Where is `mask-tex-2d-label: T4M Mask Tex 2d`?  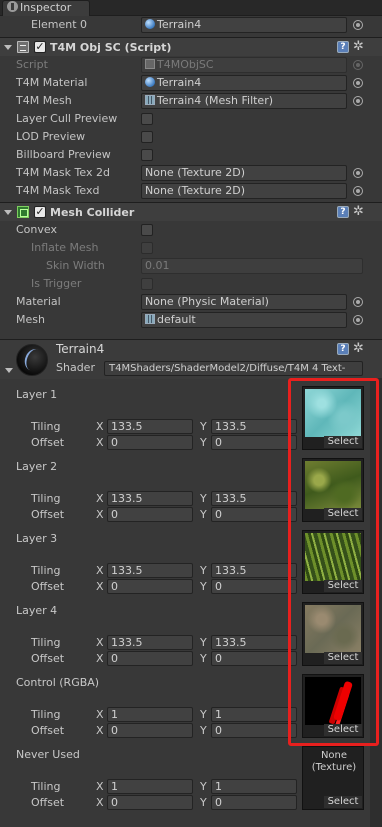
mask-tex-2d-label: T4M Mask Tex 2d is located at coordinates (63, 172).